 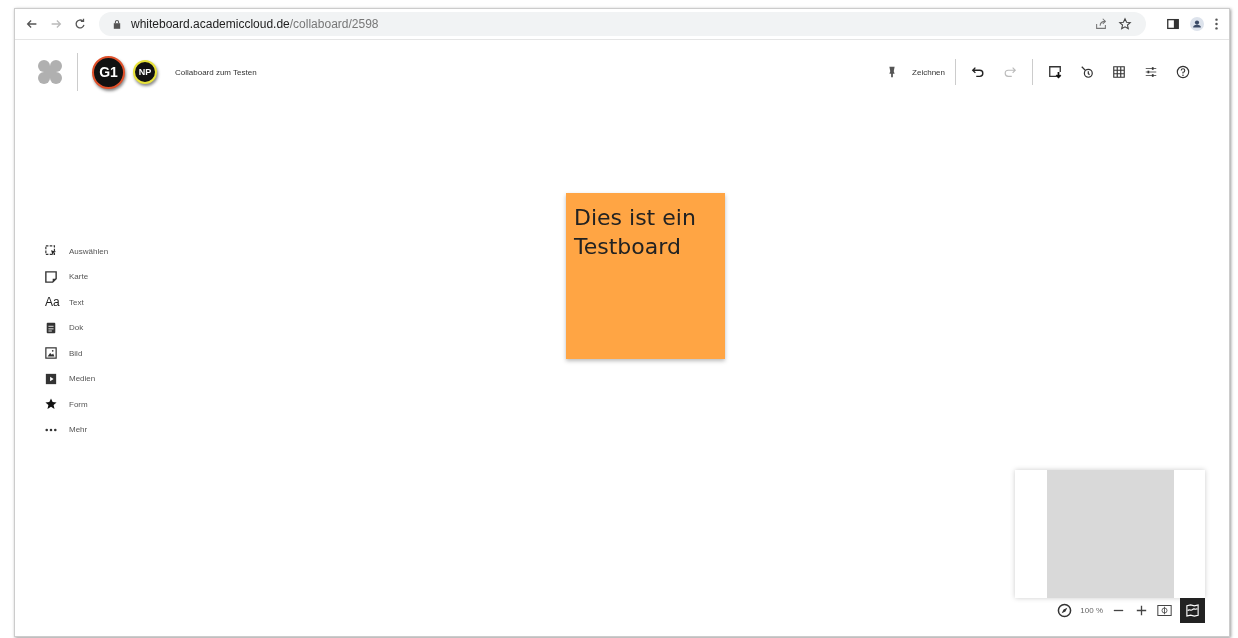 I want to click on back-icon, so click(x=32, y=24).